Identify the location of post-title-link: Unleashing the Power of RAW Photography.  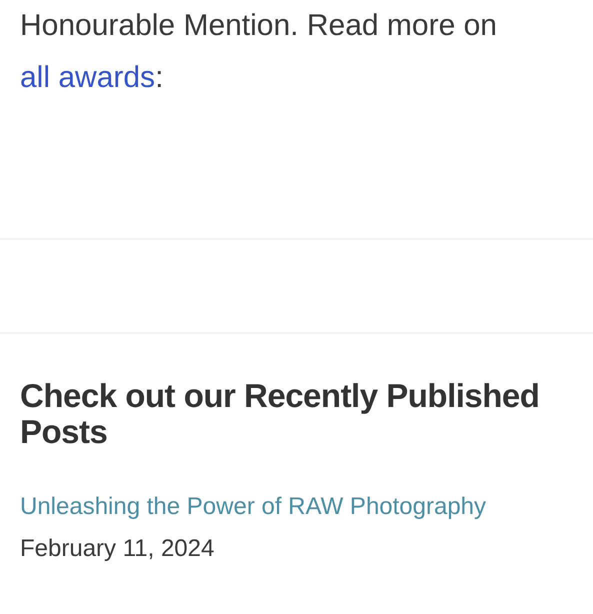
(253, 507).